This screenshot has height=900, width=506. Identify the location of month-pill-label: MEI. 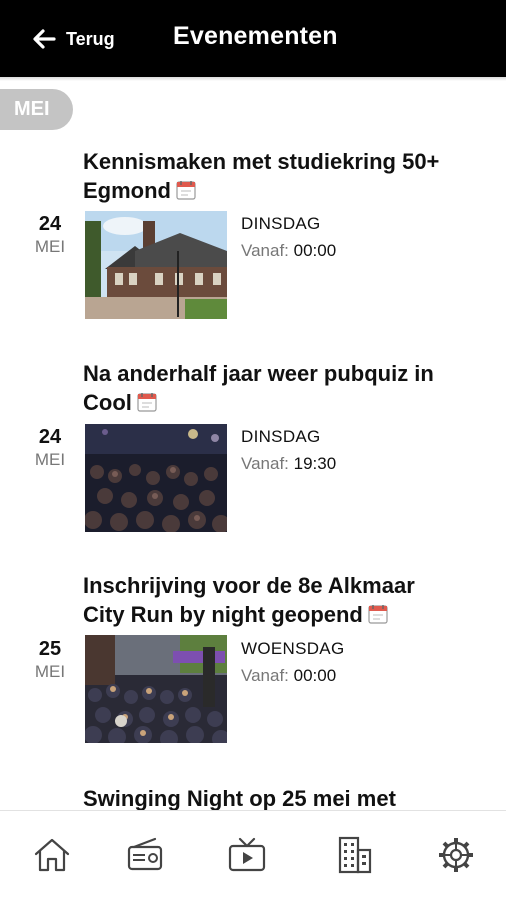
(32, 109).